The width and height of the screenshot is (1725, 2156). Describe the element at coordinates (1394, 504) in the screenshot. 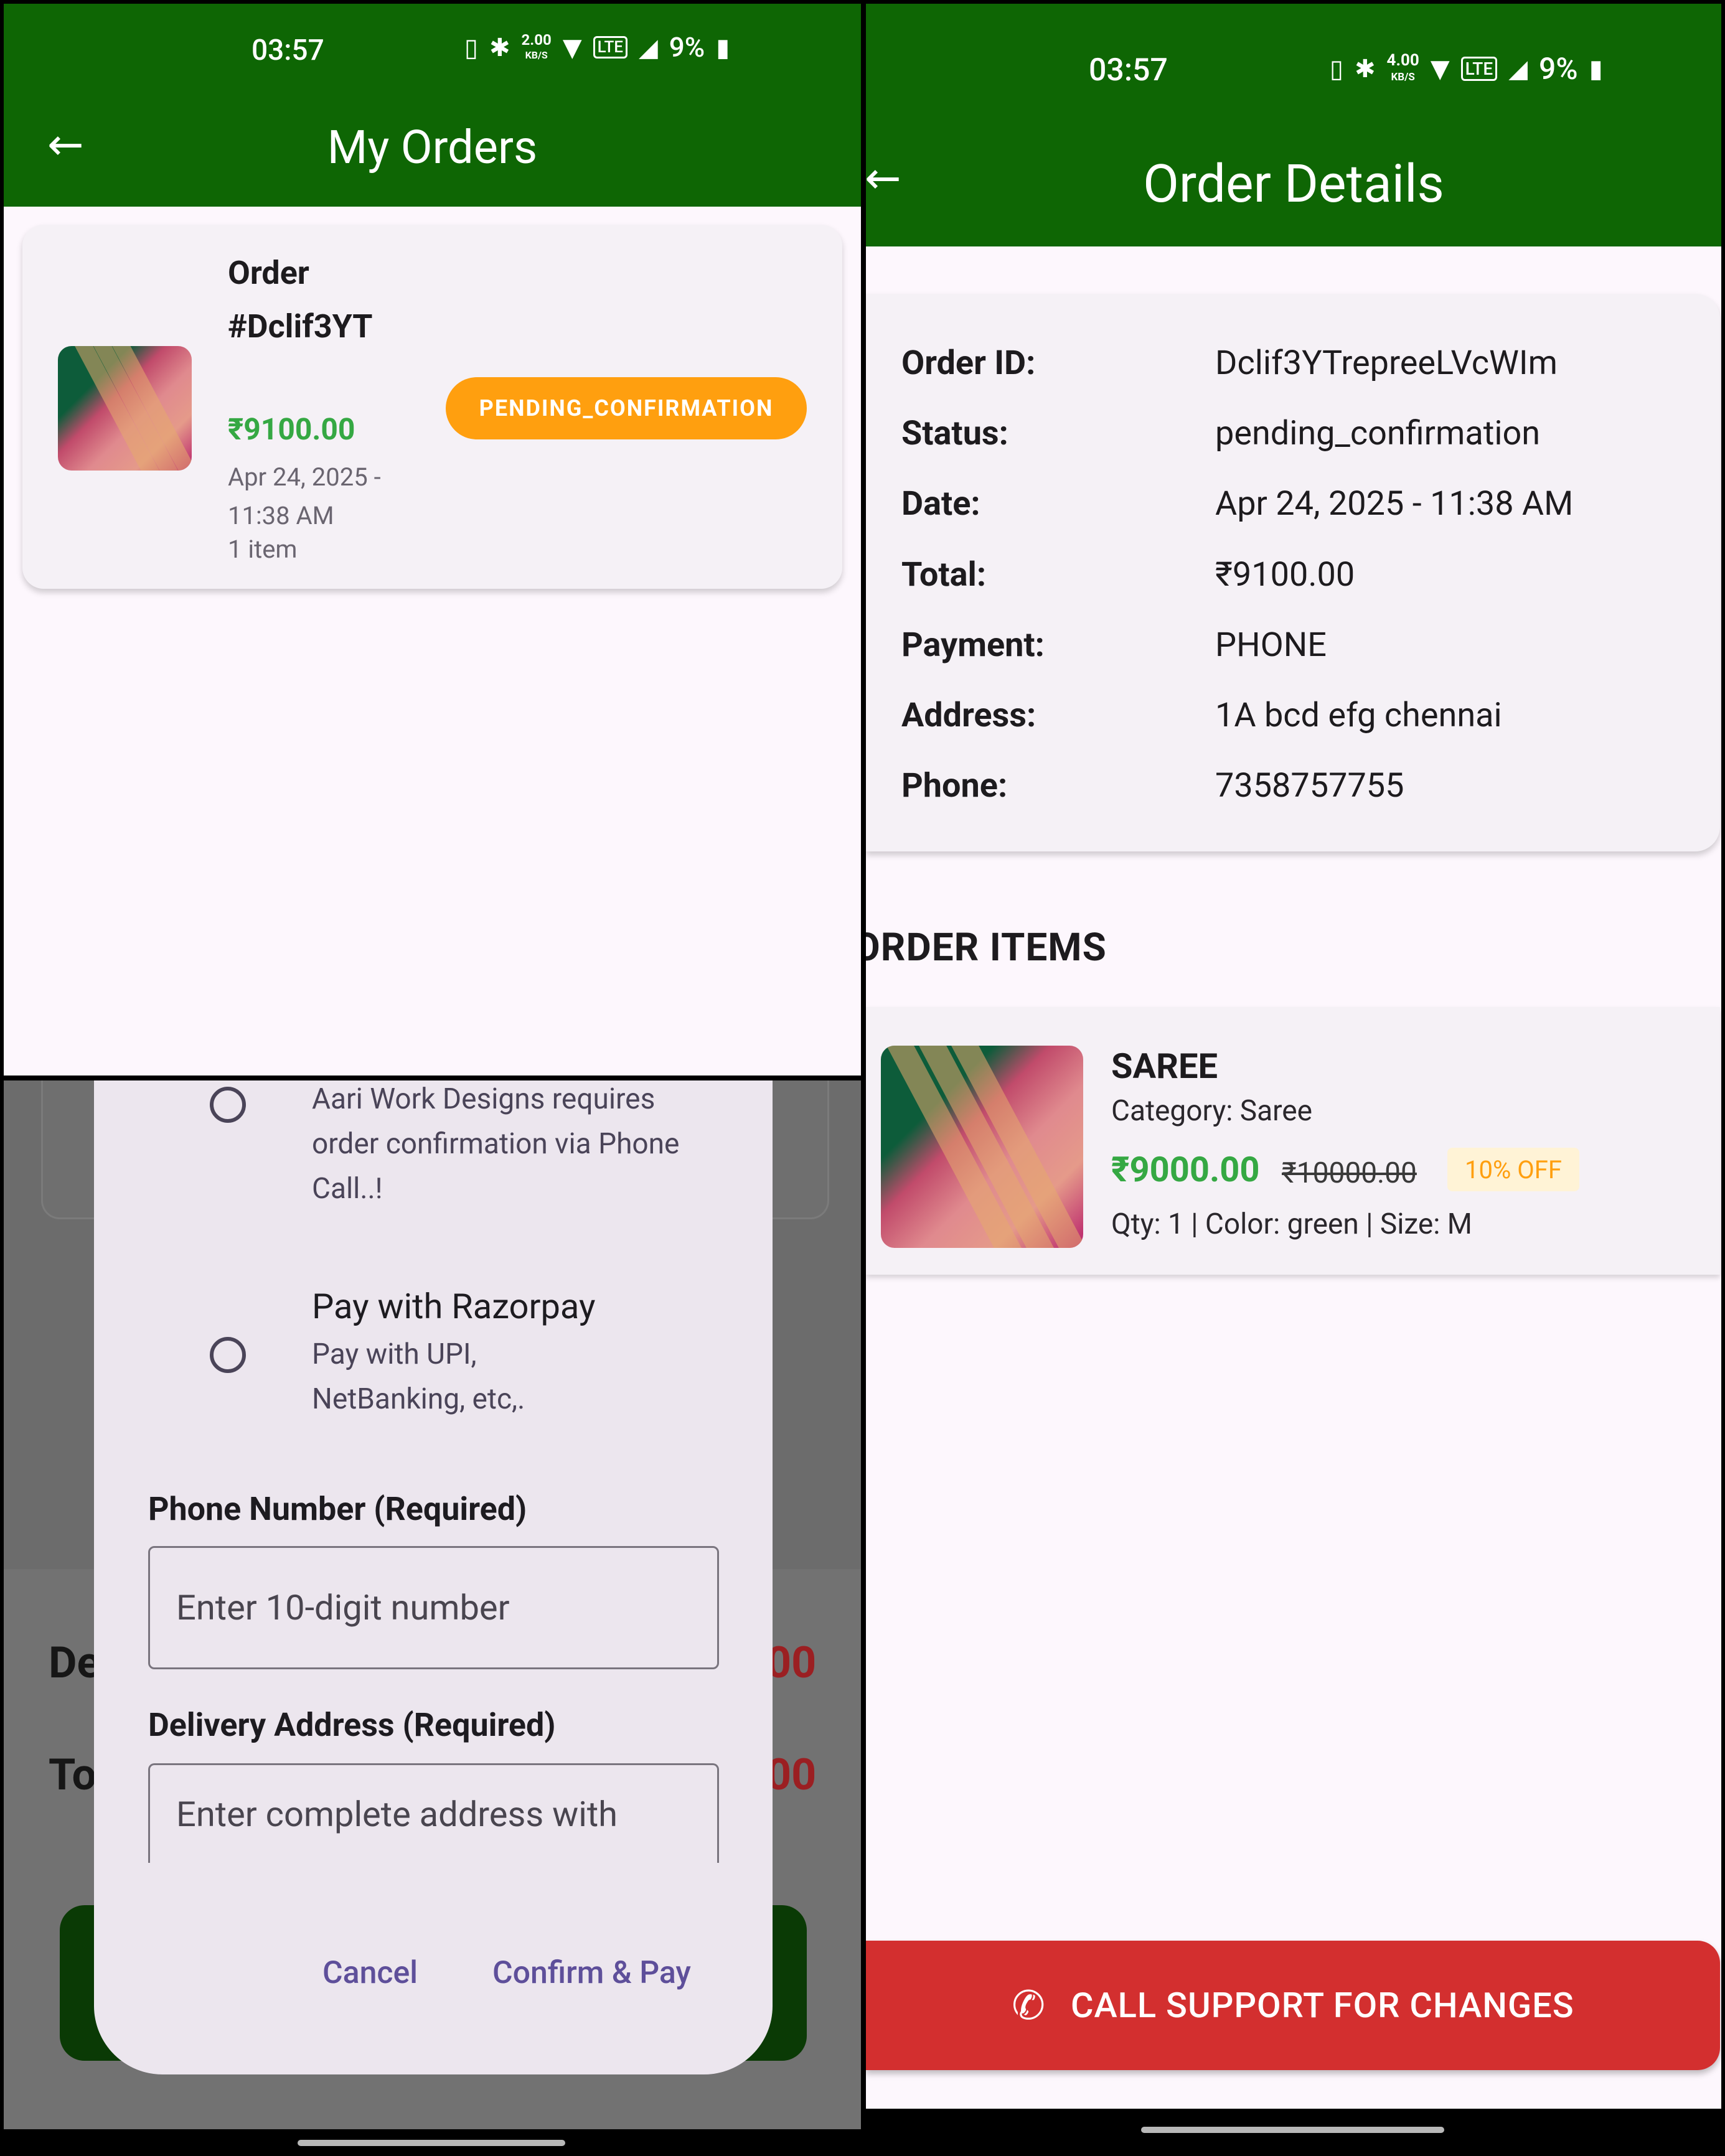

I see `field-value: Apr 24, 2025 - 11:38 AM` at that location.